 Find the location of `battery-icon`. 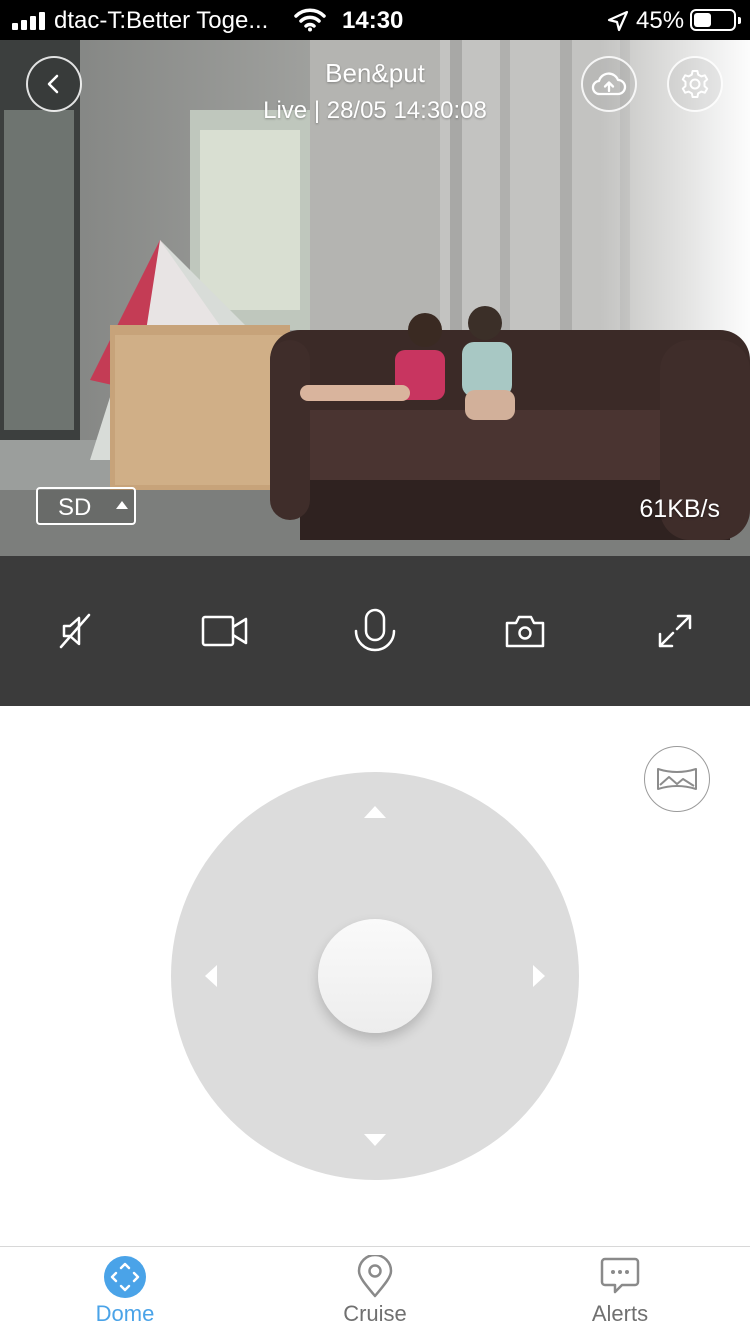

battery-icon is located at coordinates (715, 20).